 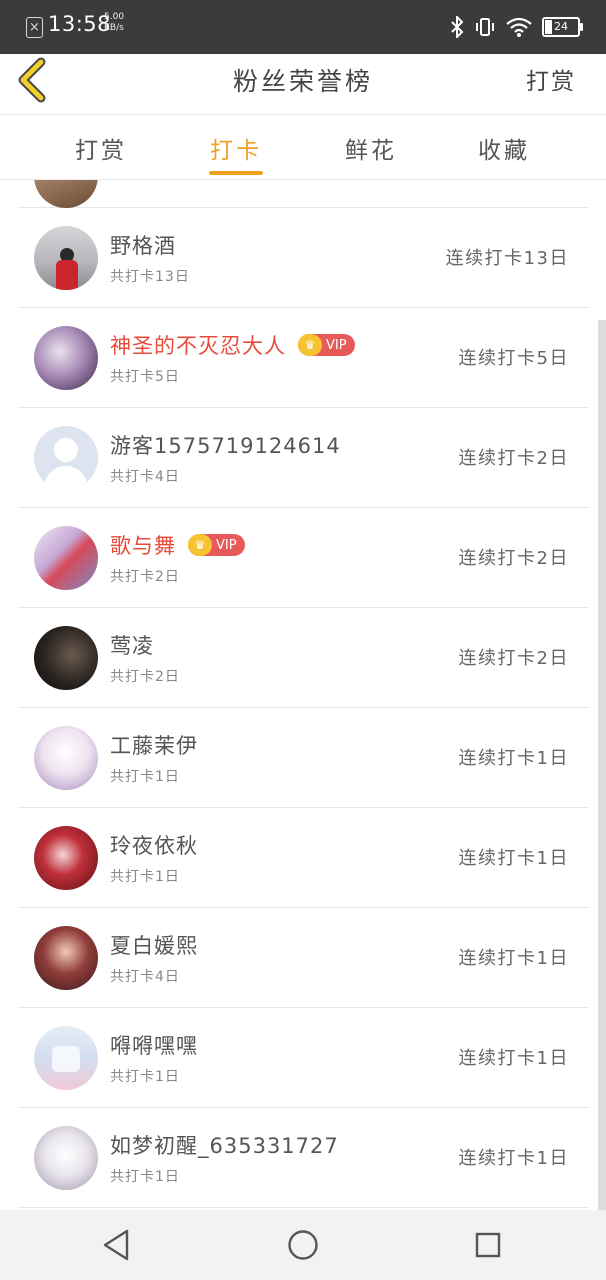 What do you see at coordinates (145, 377) in the screenshot?
I see `total-checkins: 共打卡5日` at bounding box center [145, 377].